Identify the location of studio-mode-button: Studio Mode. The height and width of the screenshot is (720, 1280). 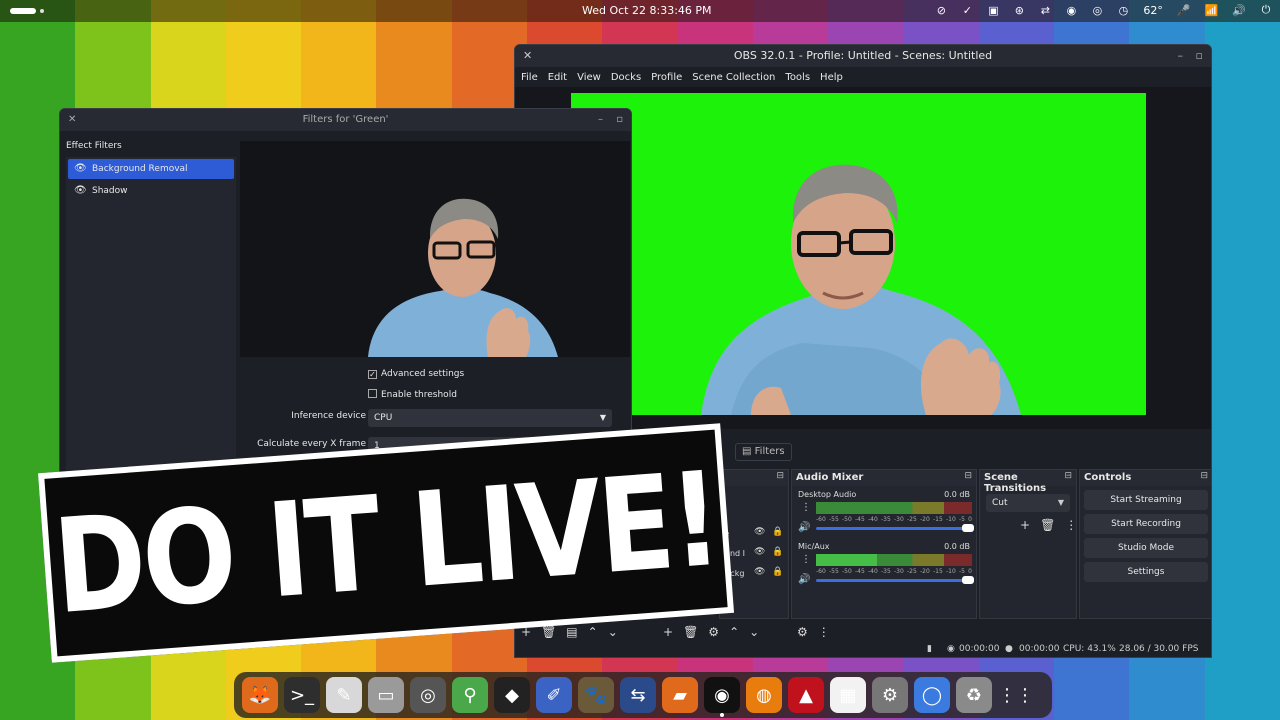
(1146, 548).